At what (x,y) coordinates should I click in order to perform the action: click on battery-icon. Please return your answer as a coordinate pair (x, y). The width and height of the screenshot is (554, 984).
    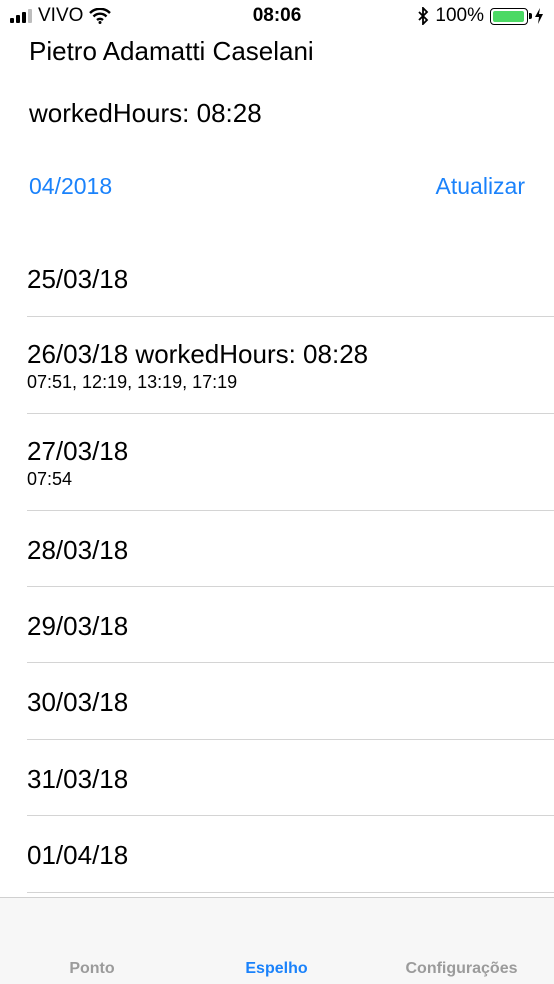
    Looking at the image, I should click on (511, 16).